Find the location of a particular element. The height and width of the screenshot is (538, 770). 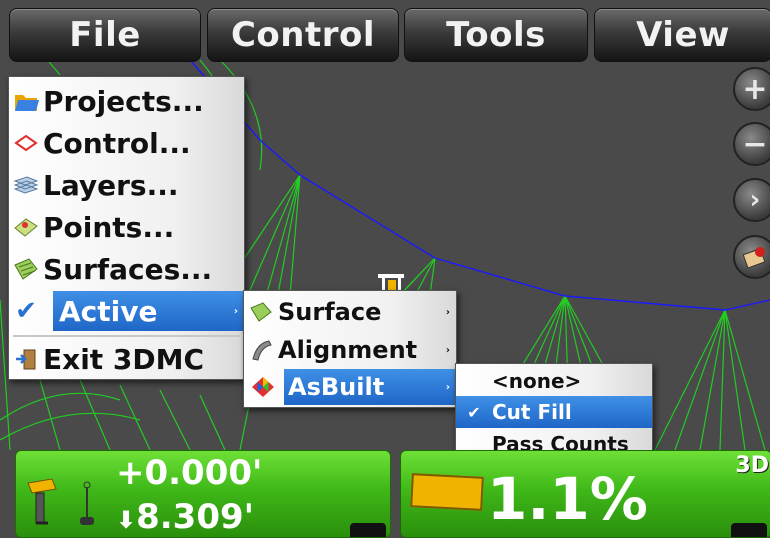

zoom-out-icon: − is located at coordinates (751, 144).